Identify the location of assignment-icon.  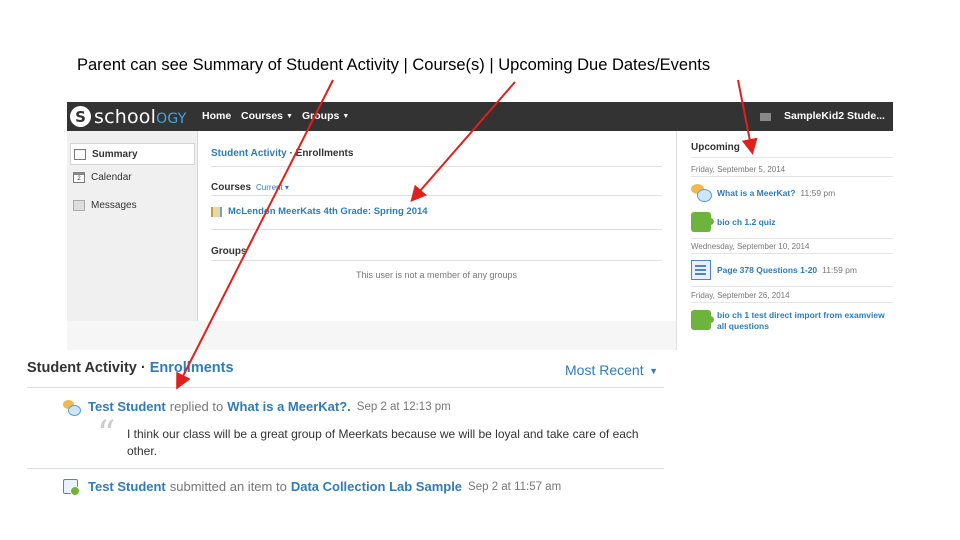
(701, 270).